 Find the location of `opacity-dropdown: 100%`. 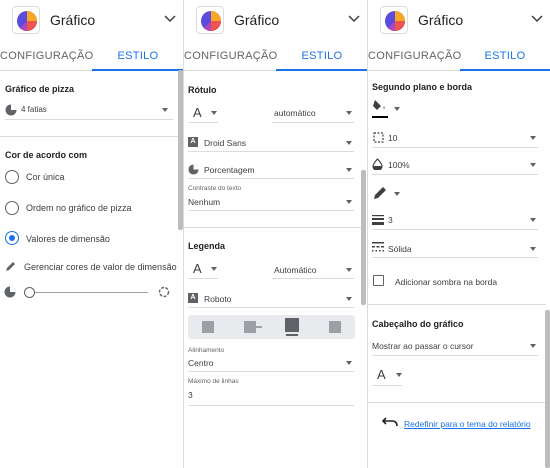

opacity-dropdown: 100% is located at coordinates (399, 165).